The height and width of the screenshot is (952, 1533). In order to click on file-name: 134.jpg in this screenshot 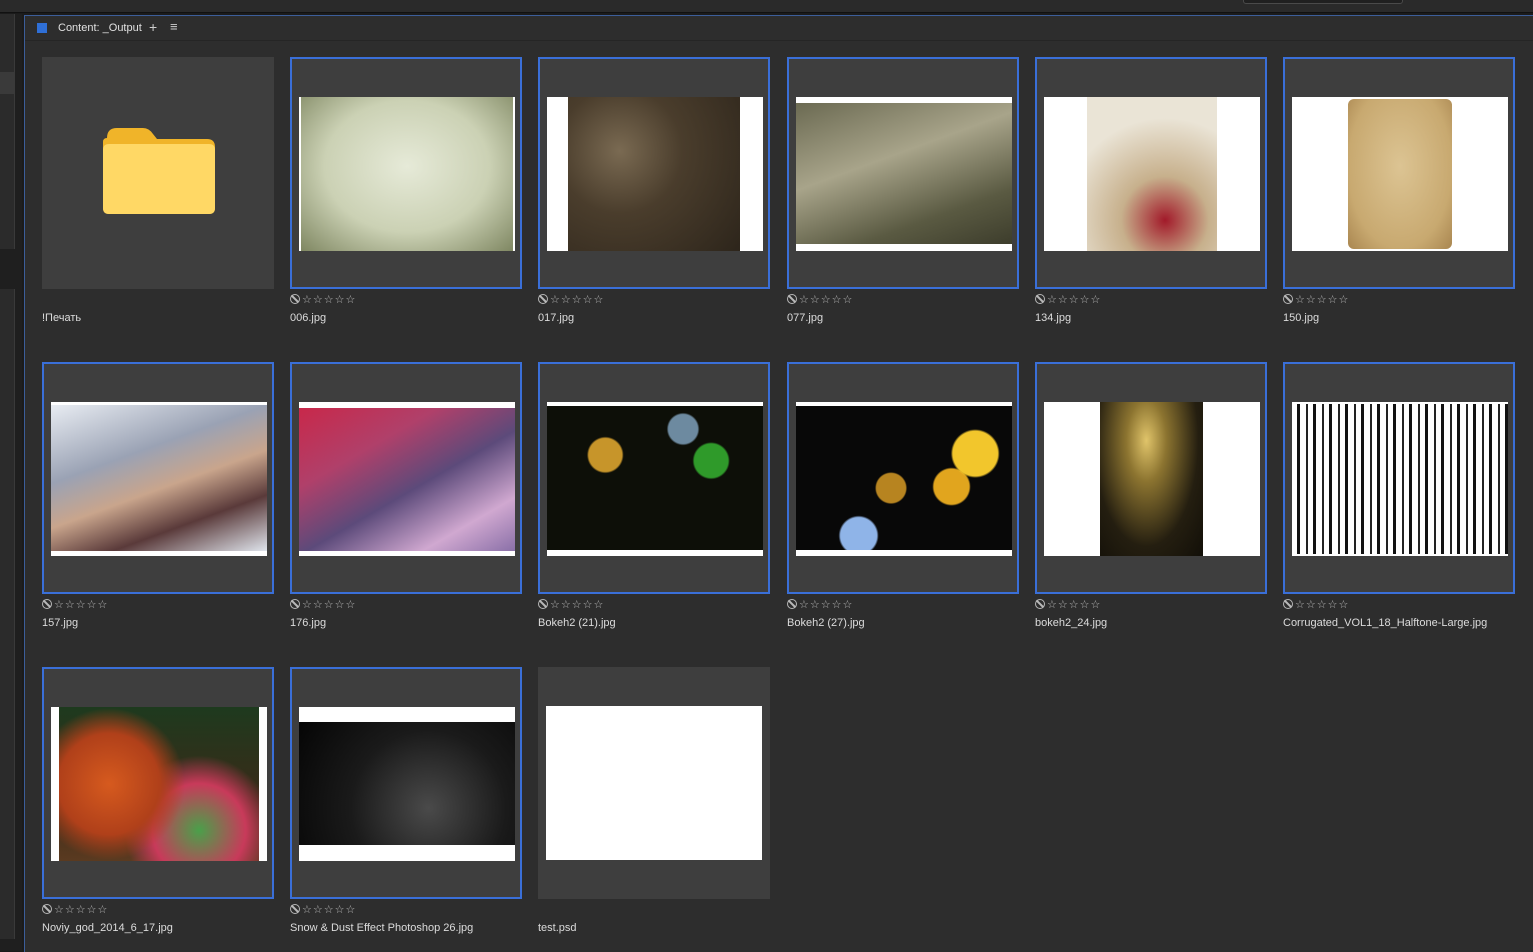, I will do `click(1053, 318)`.